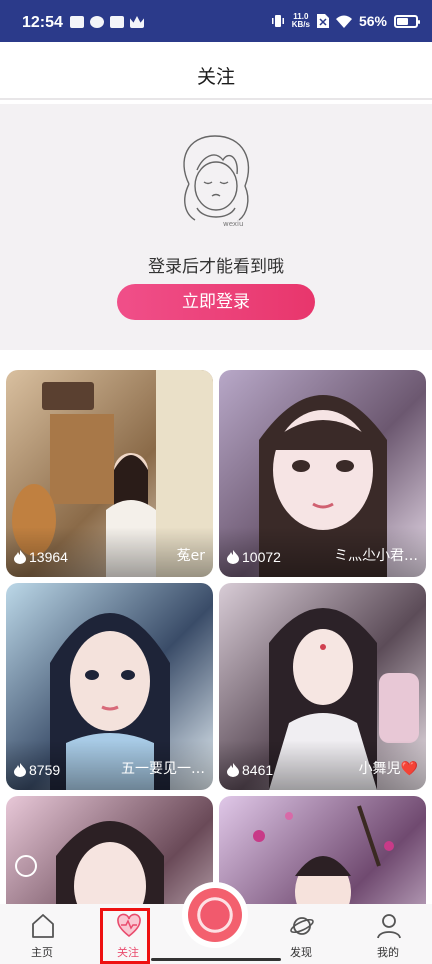  I want to click on no-sim-icon, so click(322, 21).